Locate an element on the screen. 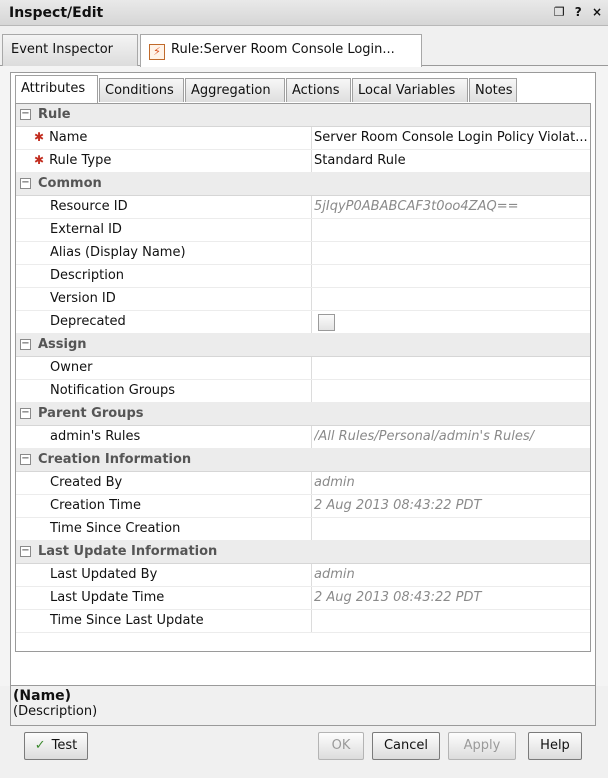 The width and height of the screenshot is (608, 778). field-label: Last Updated By is located at coordinates (164, 575).